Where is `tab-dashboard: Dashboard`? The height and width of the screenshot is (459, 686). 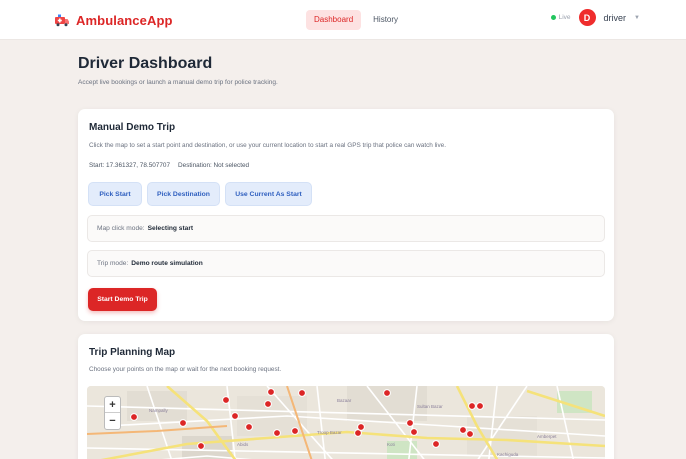 tab-dashboard: Dashboard is located at coordinates (334, 20).